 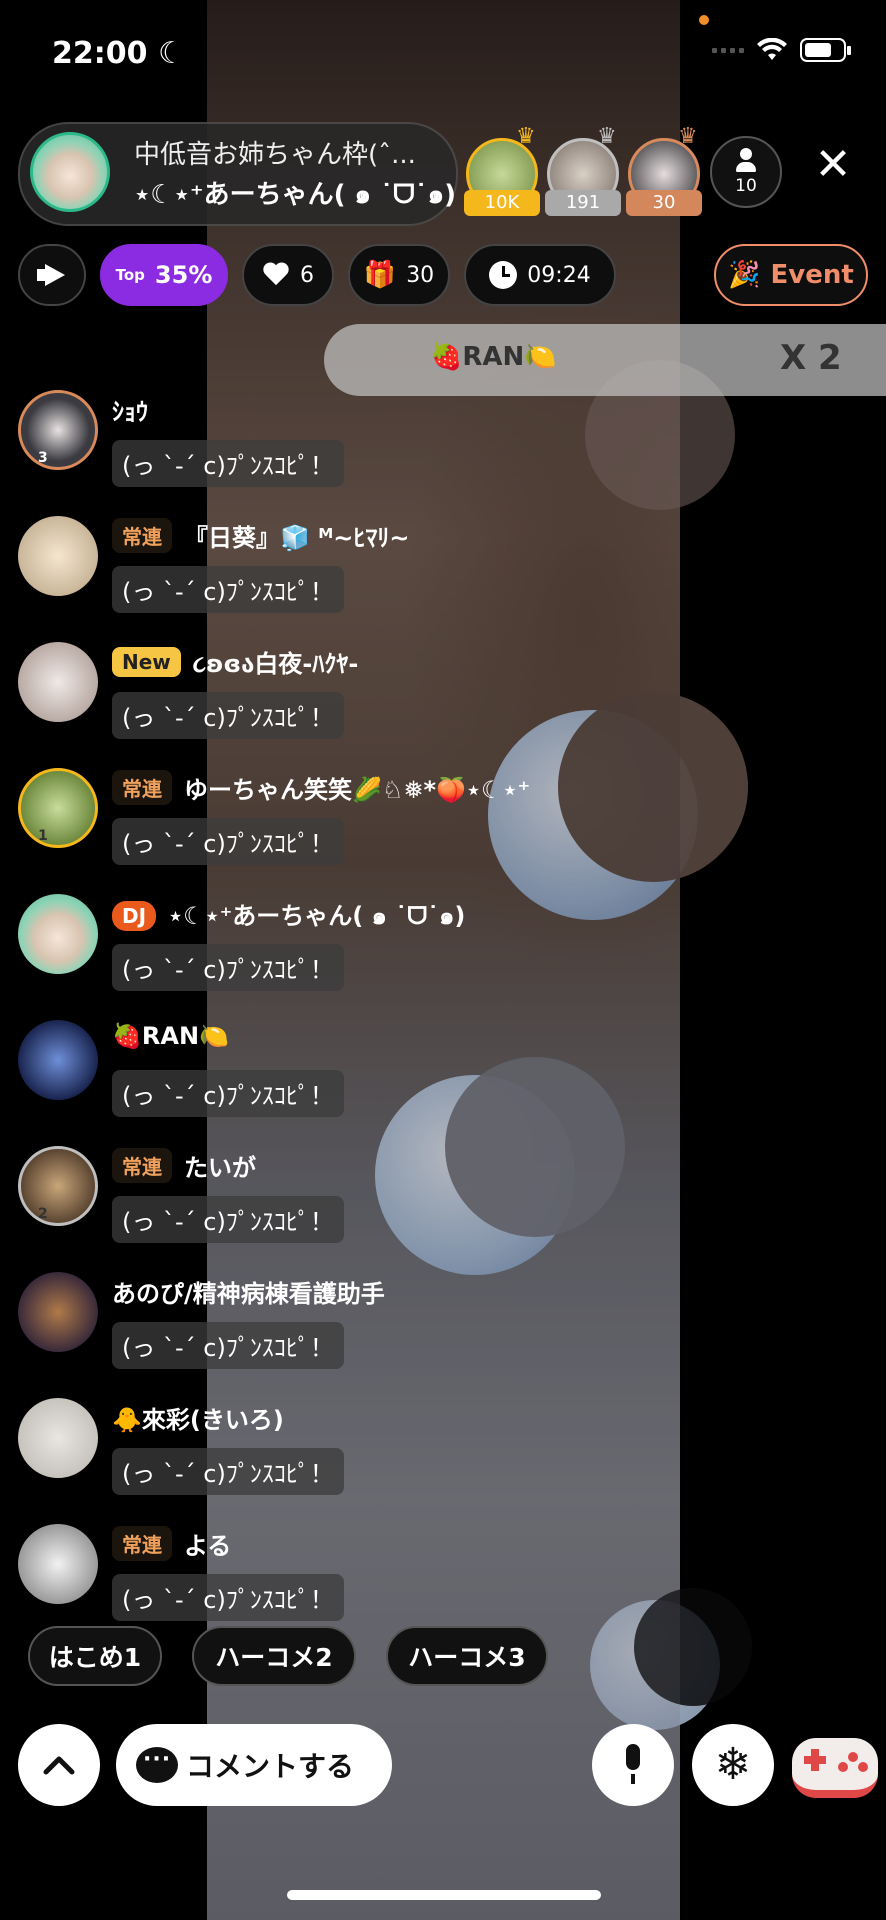 I want to click on top-viewer-score: 191, so click(x=583, y=203).